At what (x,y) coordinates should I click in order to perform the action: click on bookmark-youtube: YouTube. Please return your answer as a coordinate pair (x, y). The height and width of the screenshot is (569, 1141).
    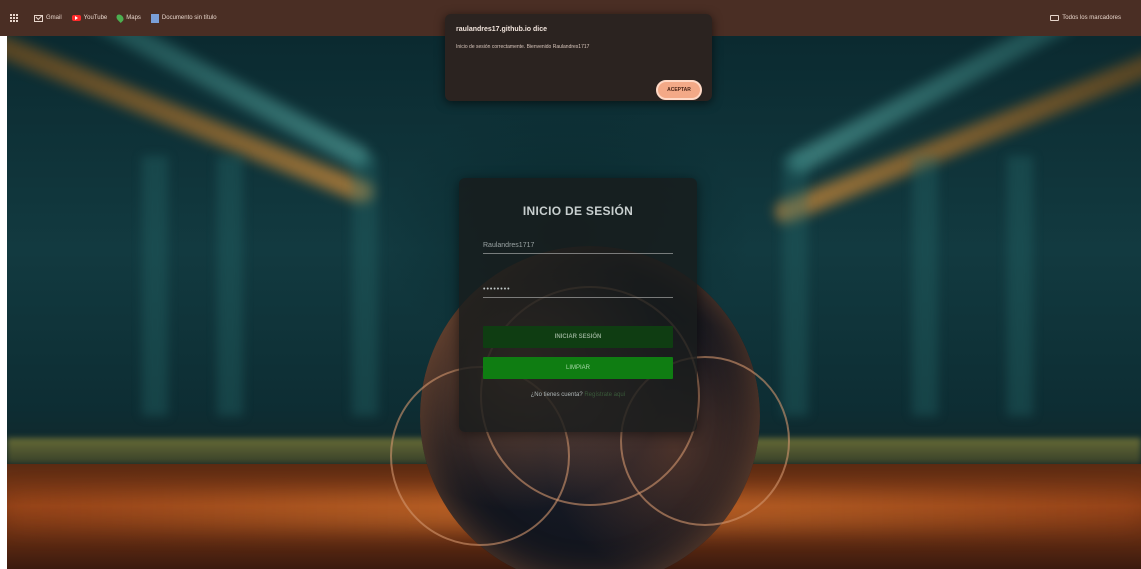
    Looking at the image, I should click on (89, 18).